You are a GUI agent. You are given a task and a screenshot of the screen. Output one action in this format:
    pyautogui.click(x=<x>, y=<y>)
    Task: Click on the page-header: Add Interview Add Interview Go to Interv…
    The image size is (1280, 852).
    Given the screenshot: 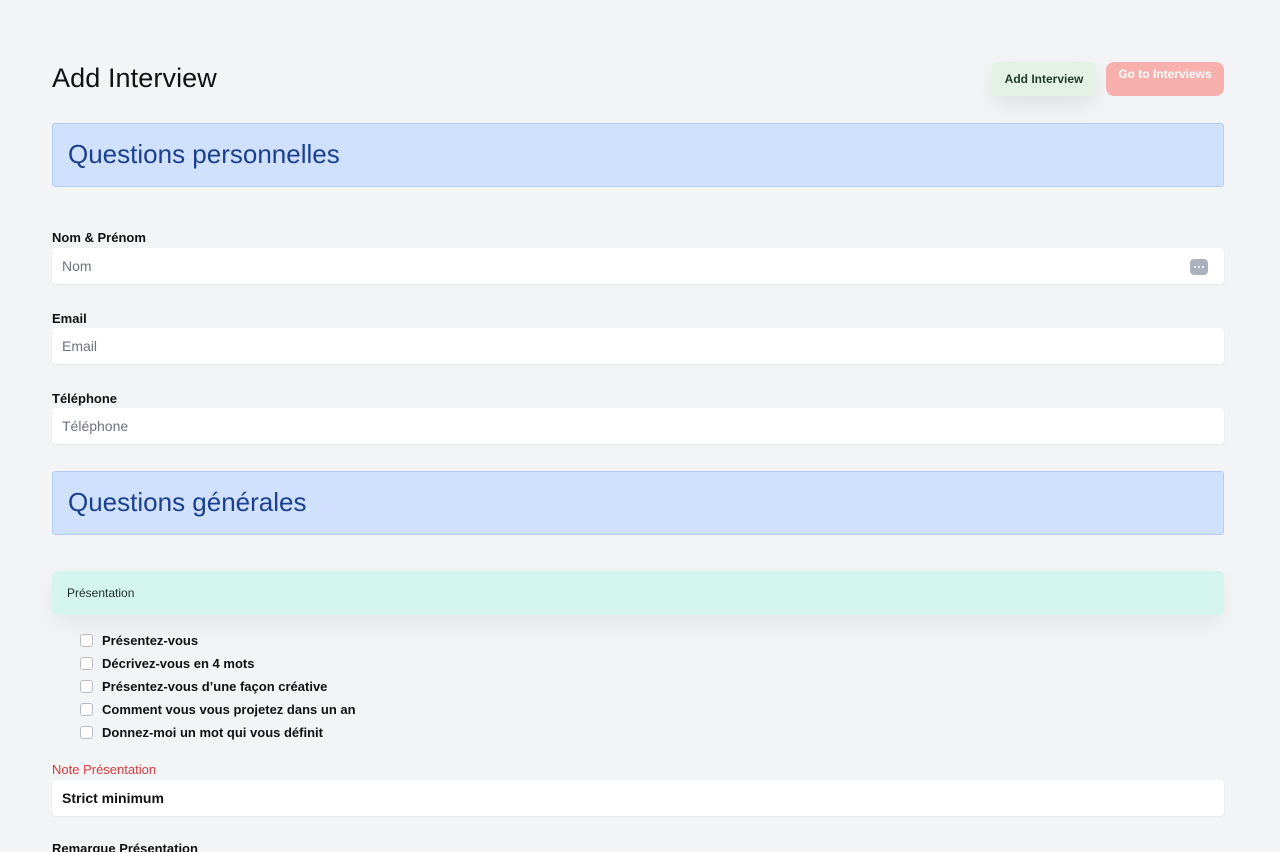 What is the action you would take?
    pyautogui.click(x=638, y=80)
    